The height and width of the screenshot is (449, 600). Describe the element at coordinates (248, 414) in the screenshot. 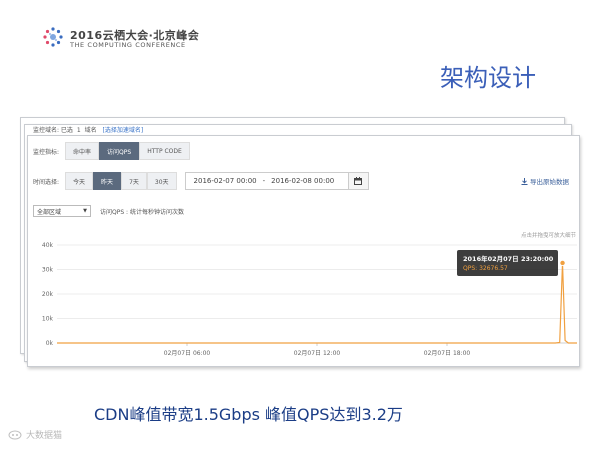

I see `slide-caption: CDN峰值带宽1.5Gbps 峰值QPS达到3.2万` at that location.